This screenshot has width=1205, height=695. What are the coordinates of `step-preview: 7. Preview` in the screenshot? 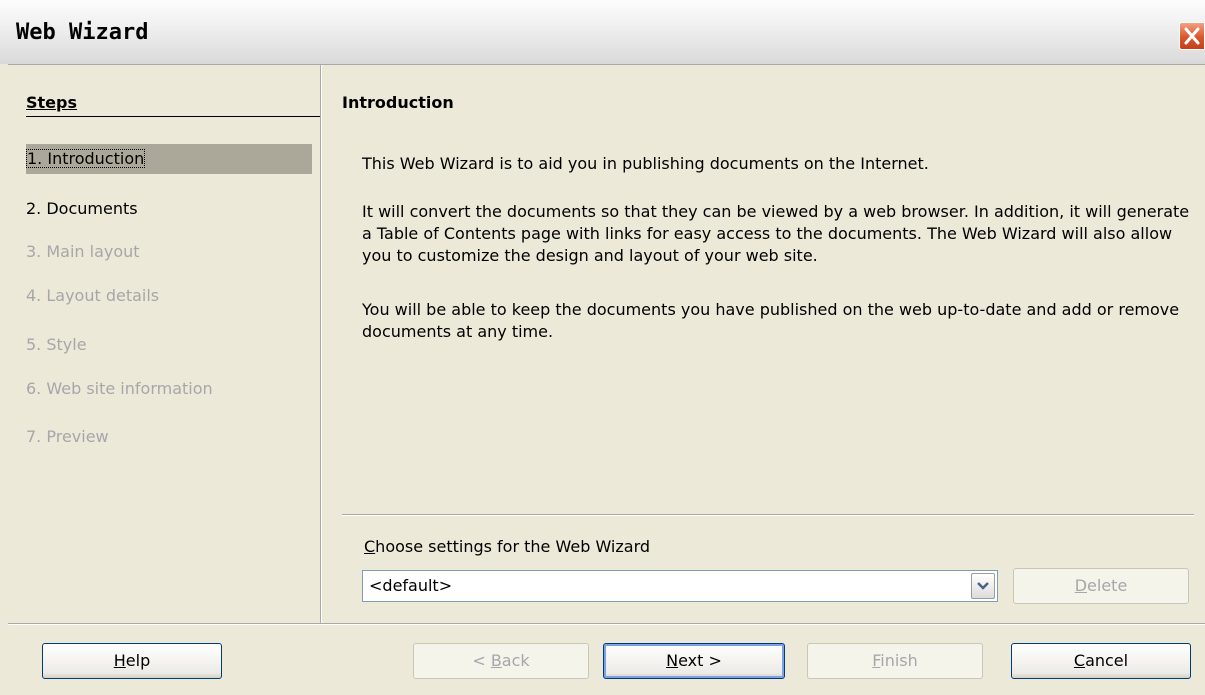 It's located at (169, 437).